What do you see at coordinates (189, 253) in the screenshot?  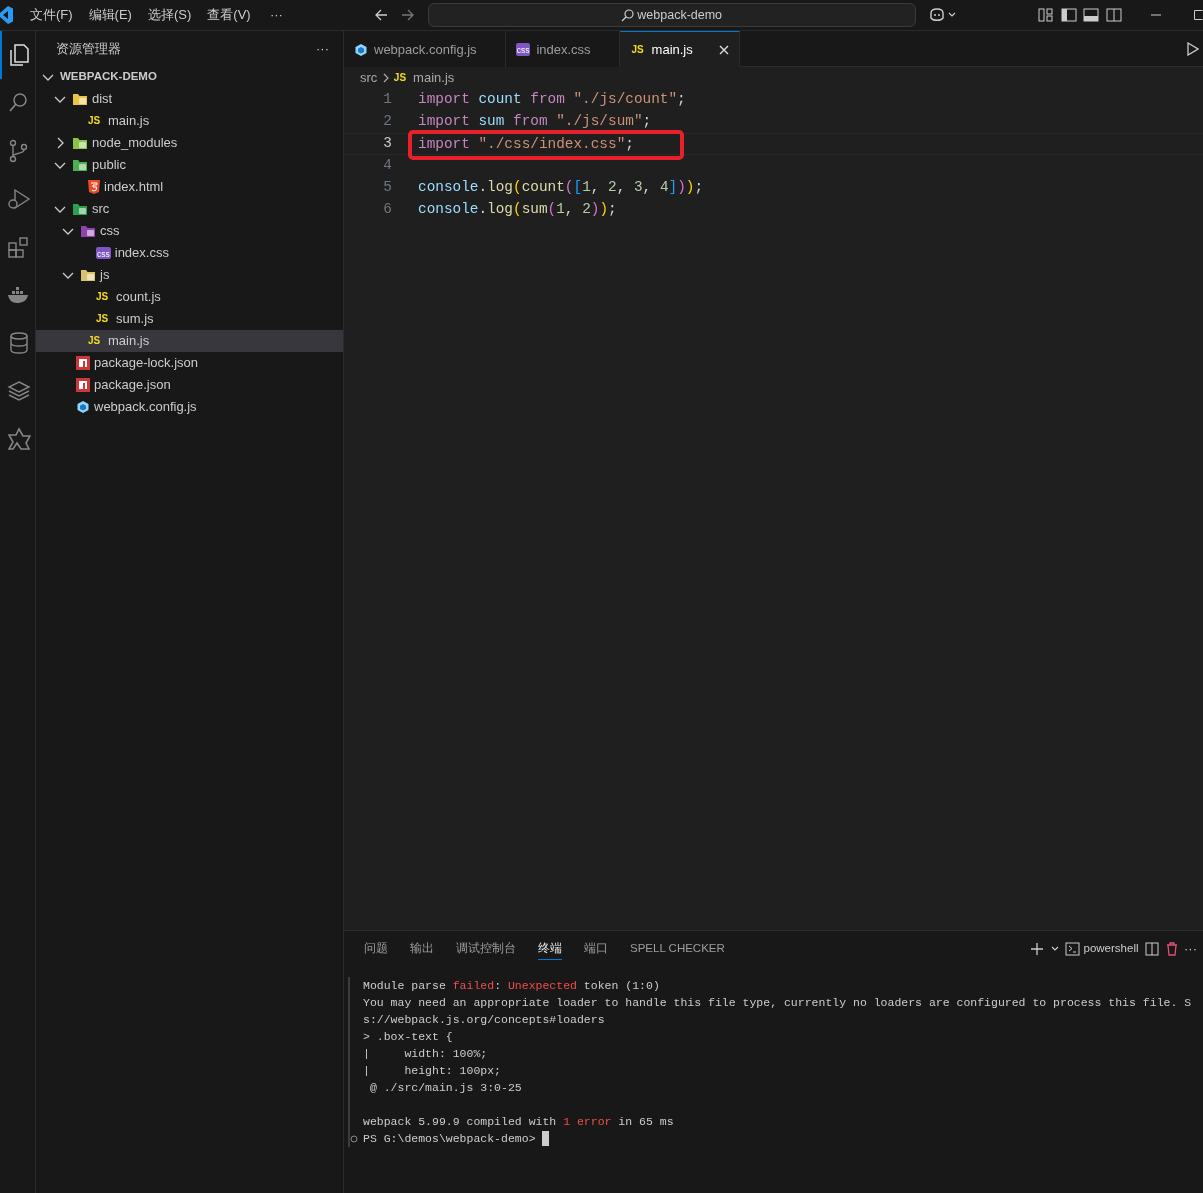 I see `file-item: css index.css` at bounding box center [189, 253].